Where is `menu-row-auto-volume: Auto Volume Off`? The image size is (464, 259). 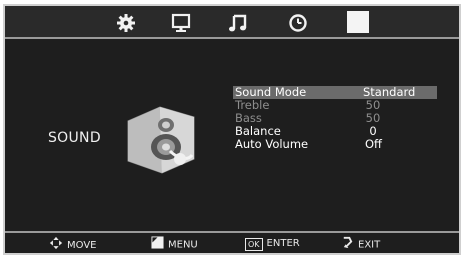 menu-row-auto-volume: Auto Volume Off is located at coordinates (335, 144).